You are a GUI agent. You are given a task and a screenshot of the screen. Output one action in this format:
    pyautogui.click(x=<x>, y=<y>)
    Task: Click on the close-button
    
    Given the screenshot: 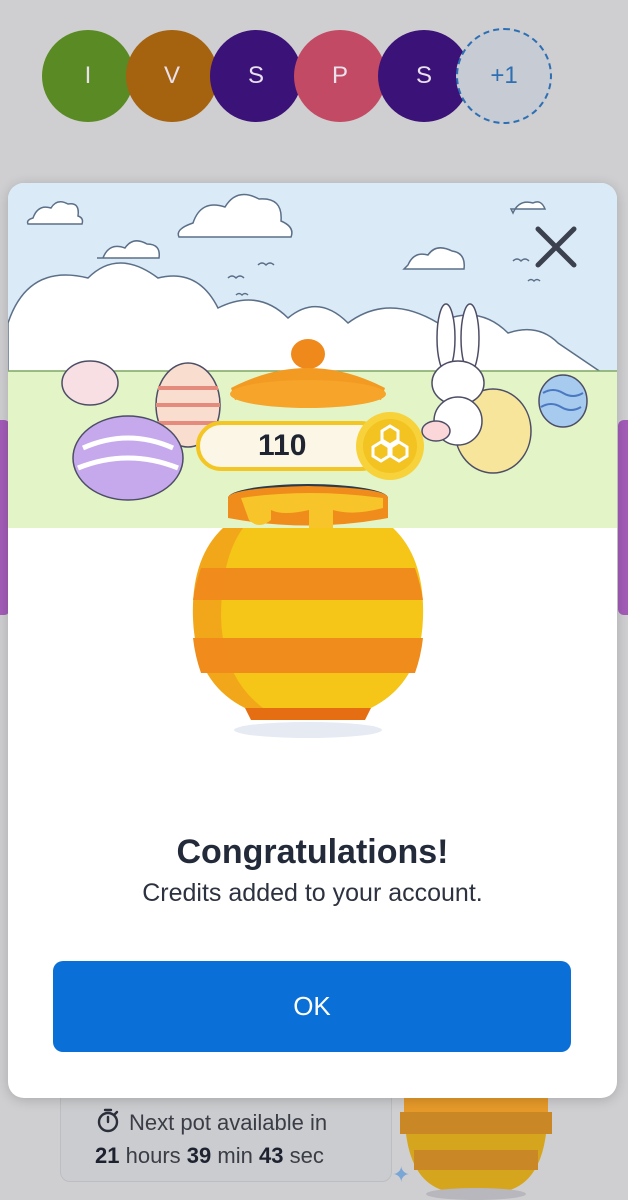 What is the action you would take?
    pyautogui.click(x=556, y=247)
    